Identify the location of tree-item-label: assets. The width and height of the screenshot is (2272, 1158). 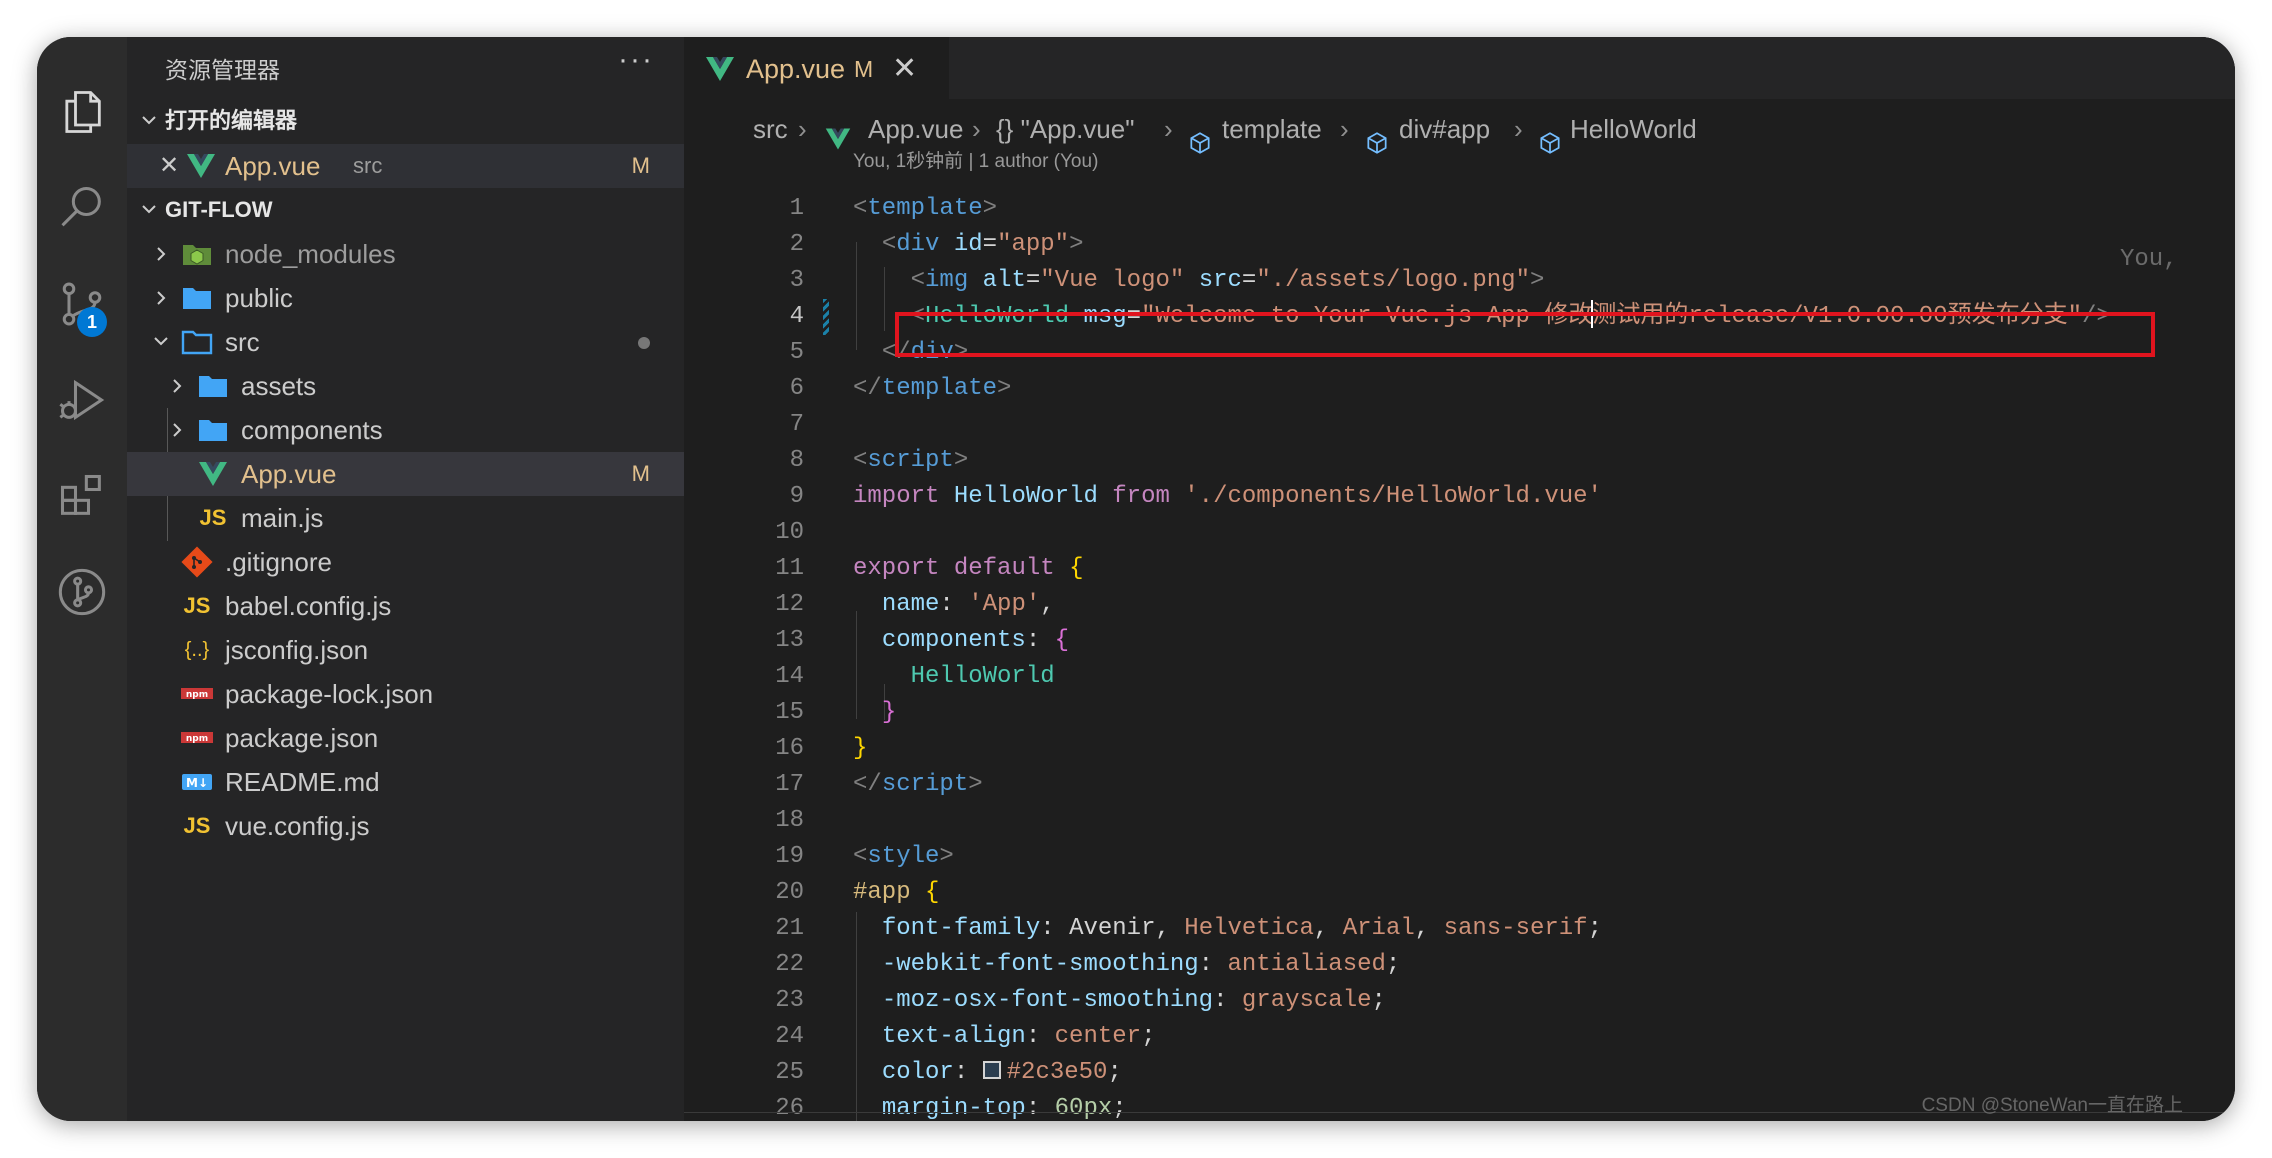
(279, 386).